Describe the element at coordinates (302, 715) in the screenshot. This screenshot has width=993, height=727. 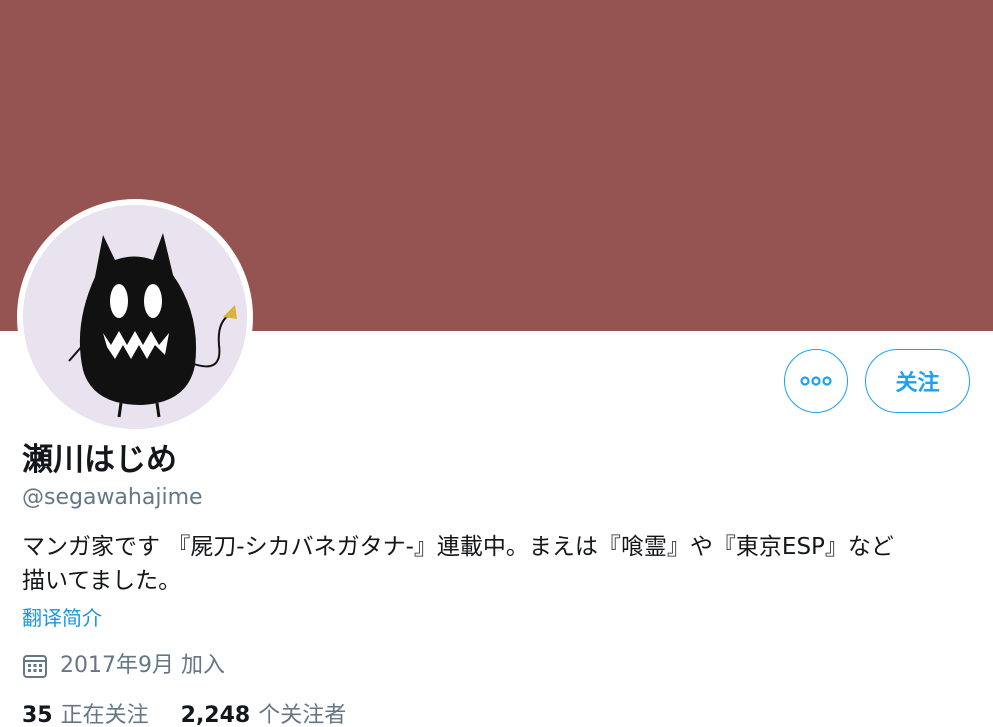
I see `followers-label: 个关注者` at that location.